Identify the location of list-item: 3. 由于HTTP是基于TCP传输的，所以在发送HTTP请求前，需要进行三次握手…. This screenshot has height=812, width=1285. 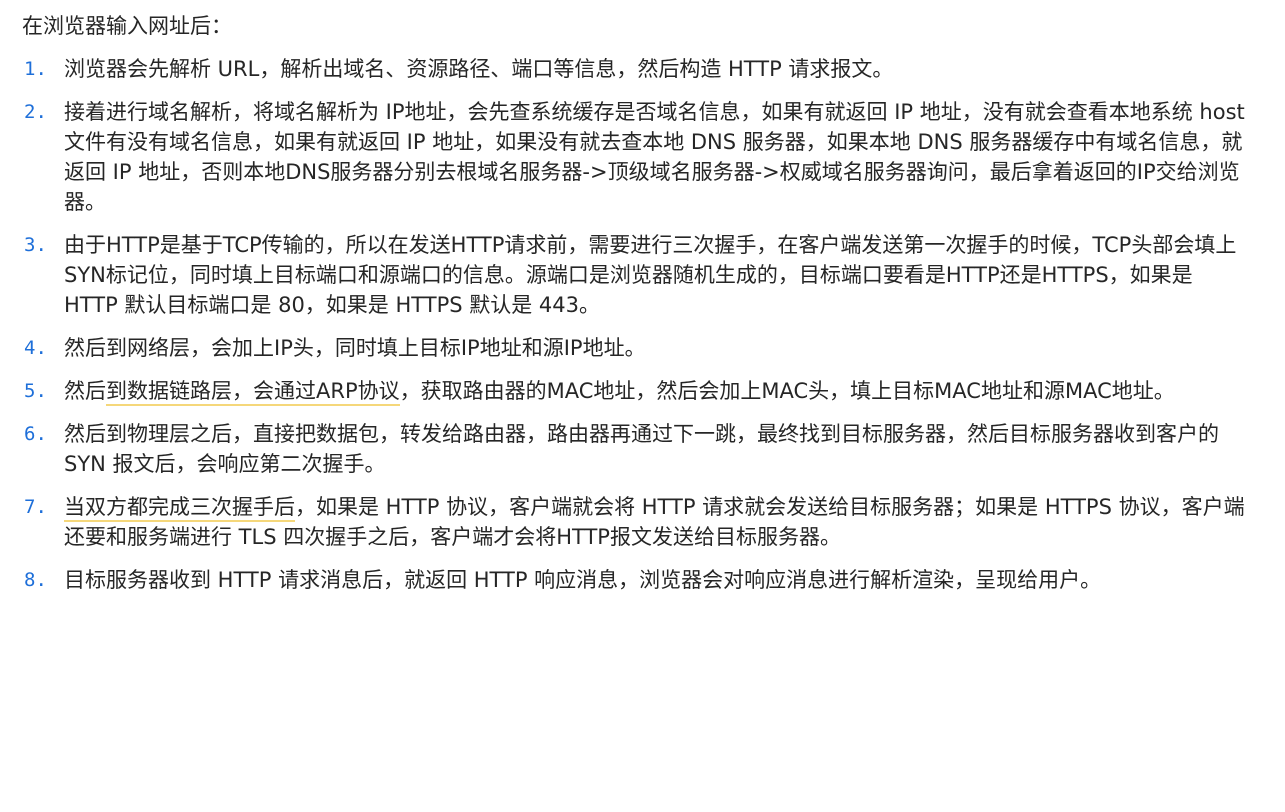
(633, 275).